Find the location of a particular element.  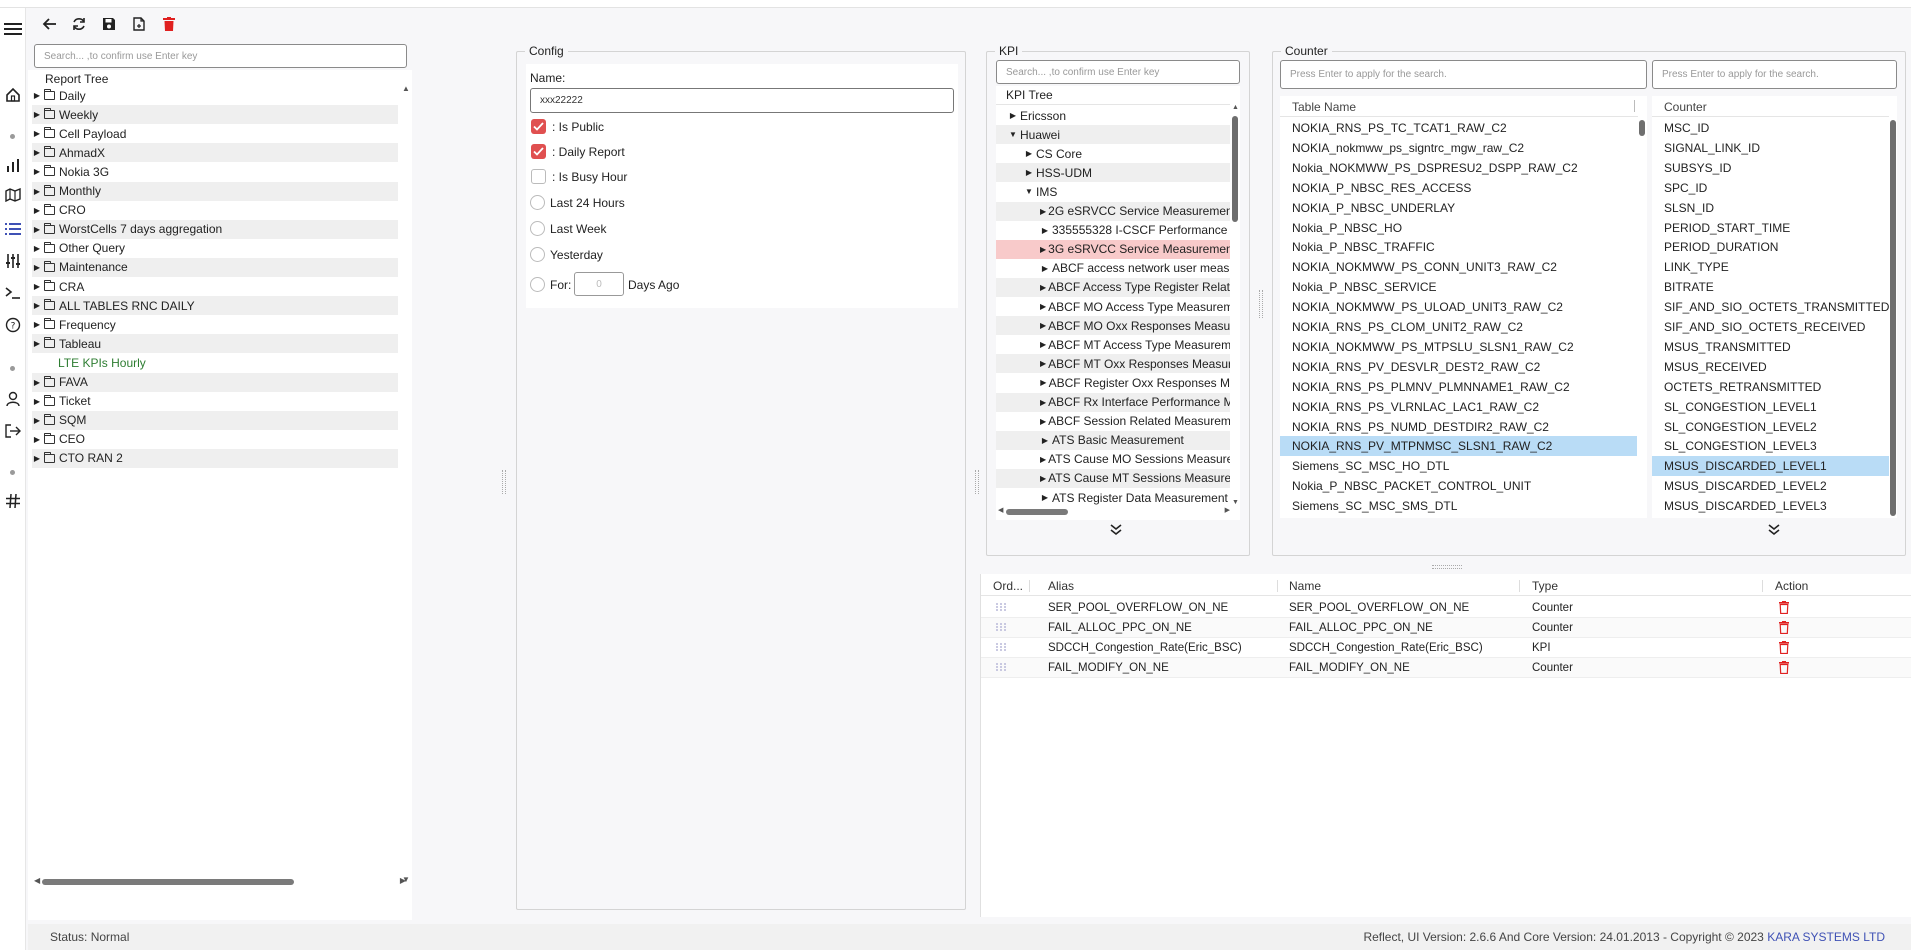

table-name-row: Nokia_P_NBSC_TRAFFIC is located at coordinates (1458, 247).